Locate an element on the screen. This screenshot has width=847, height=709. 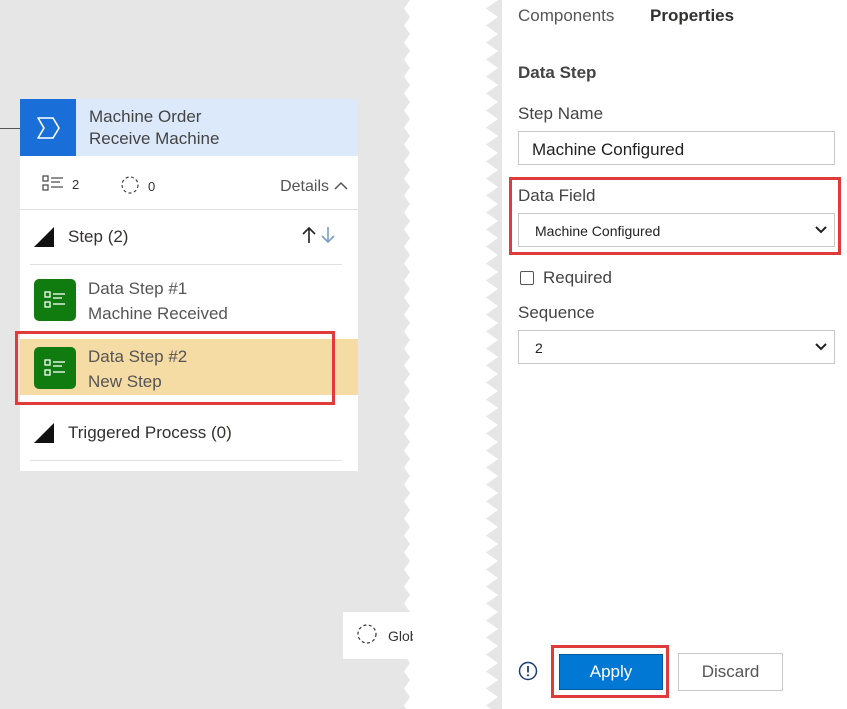
processes-count-indicator: 0 is located at coordinates (137, 186).